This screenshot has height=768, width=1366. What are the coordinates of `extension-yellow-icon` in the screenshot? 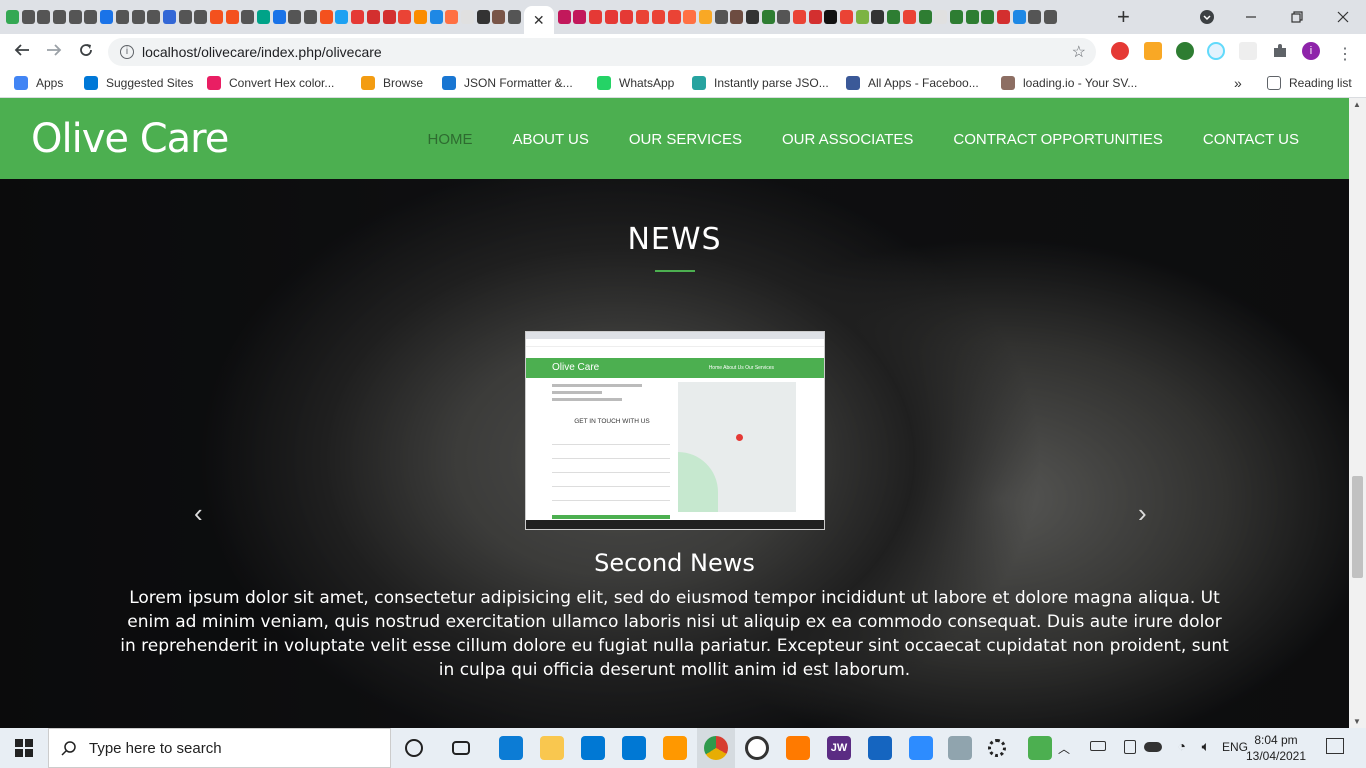 It's located at (1153, 51).